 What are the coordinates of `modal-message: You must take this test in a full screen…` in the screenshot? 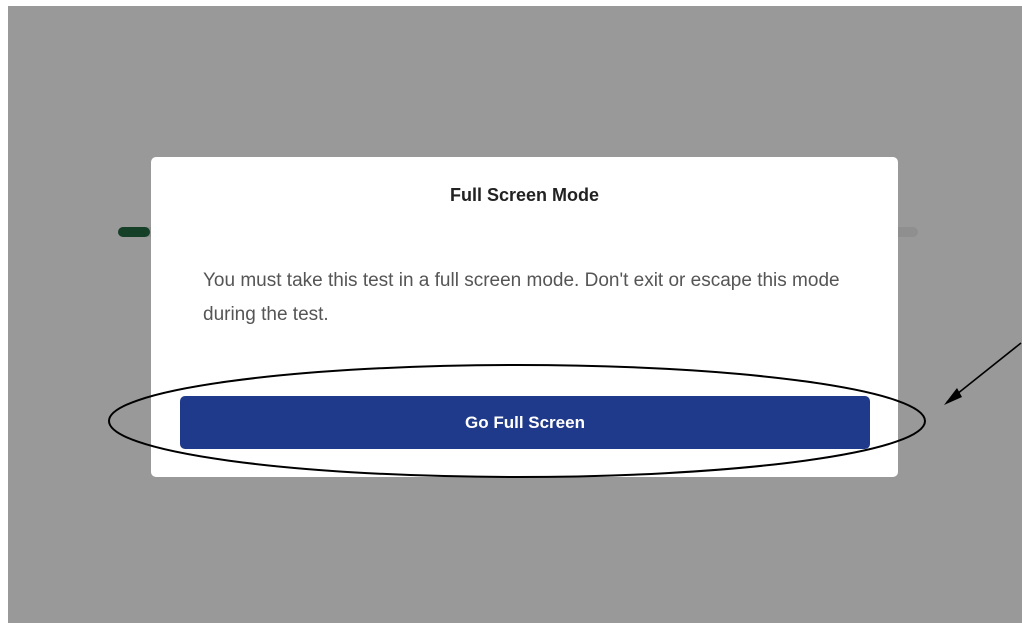 It's located at (521, 297).